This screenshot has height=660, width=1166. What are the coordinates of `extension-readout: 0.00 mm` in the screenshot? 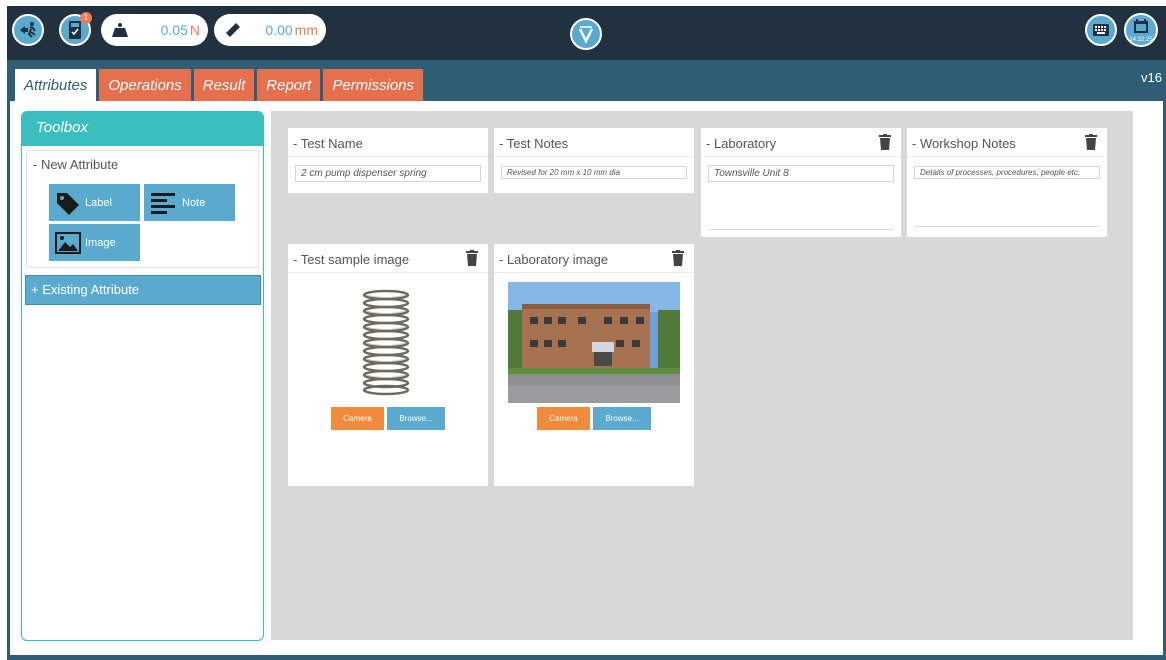 It's located at (270, 30).